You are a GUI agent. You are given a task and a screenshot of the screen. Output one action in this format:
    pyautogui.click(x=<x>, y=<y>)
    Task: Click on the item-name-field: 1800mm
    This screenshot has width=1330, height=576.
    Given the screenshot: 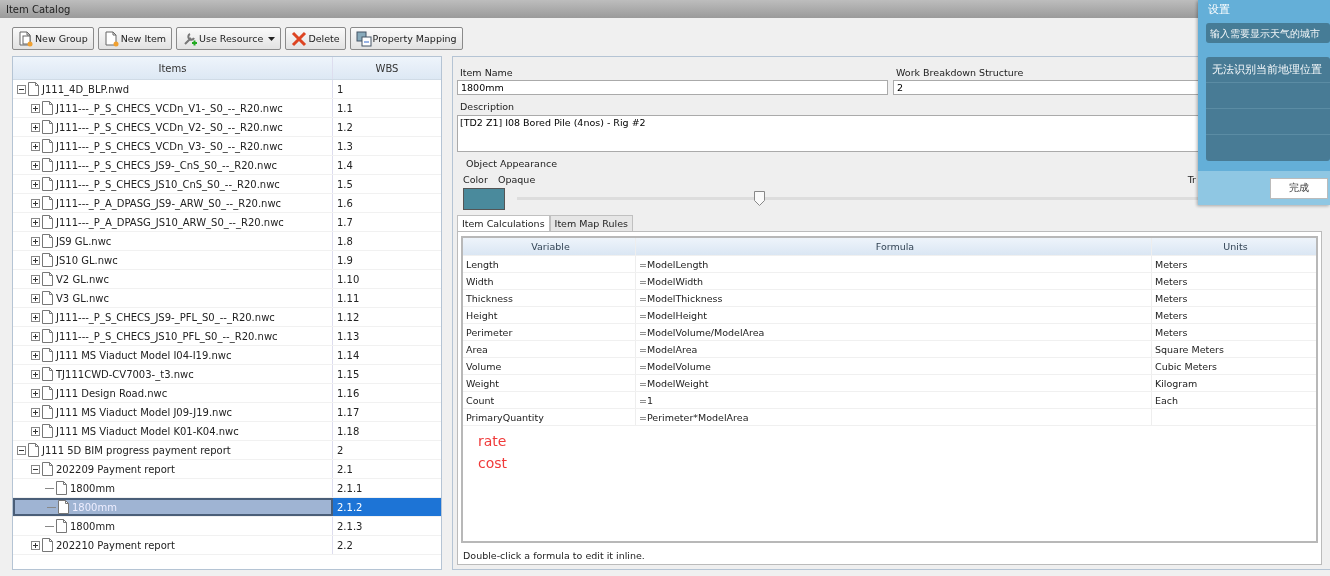 What is the action you would take?
    pyautogui.click(x=672, y=87)
    